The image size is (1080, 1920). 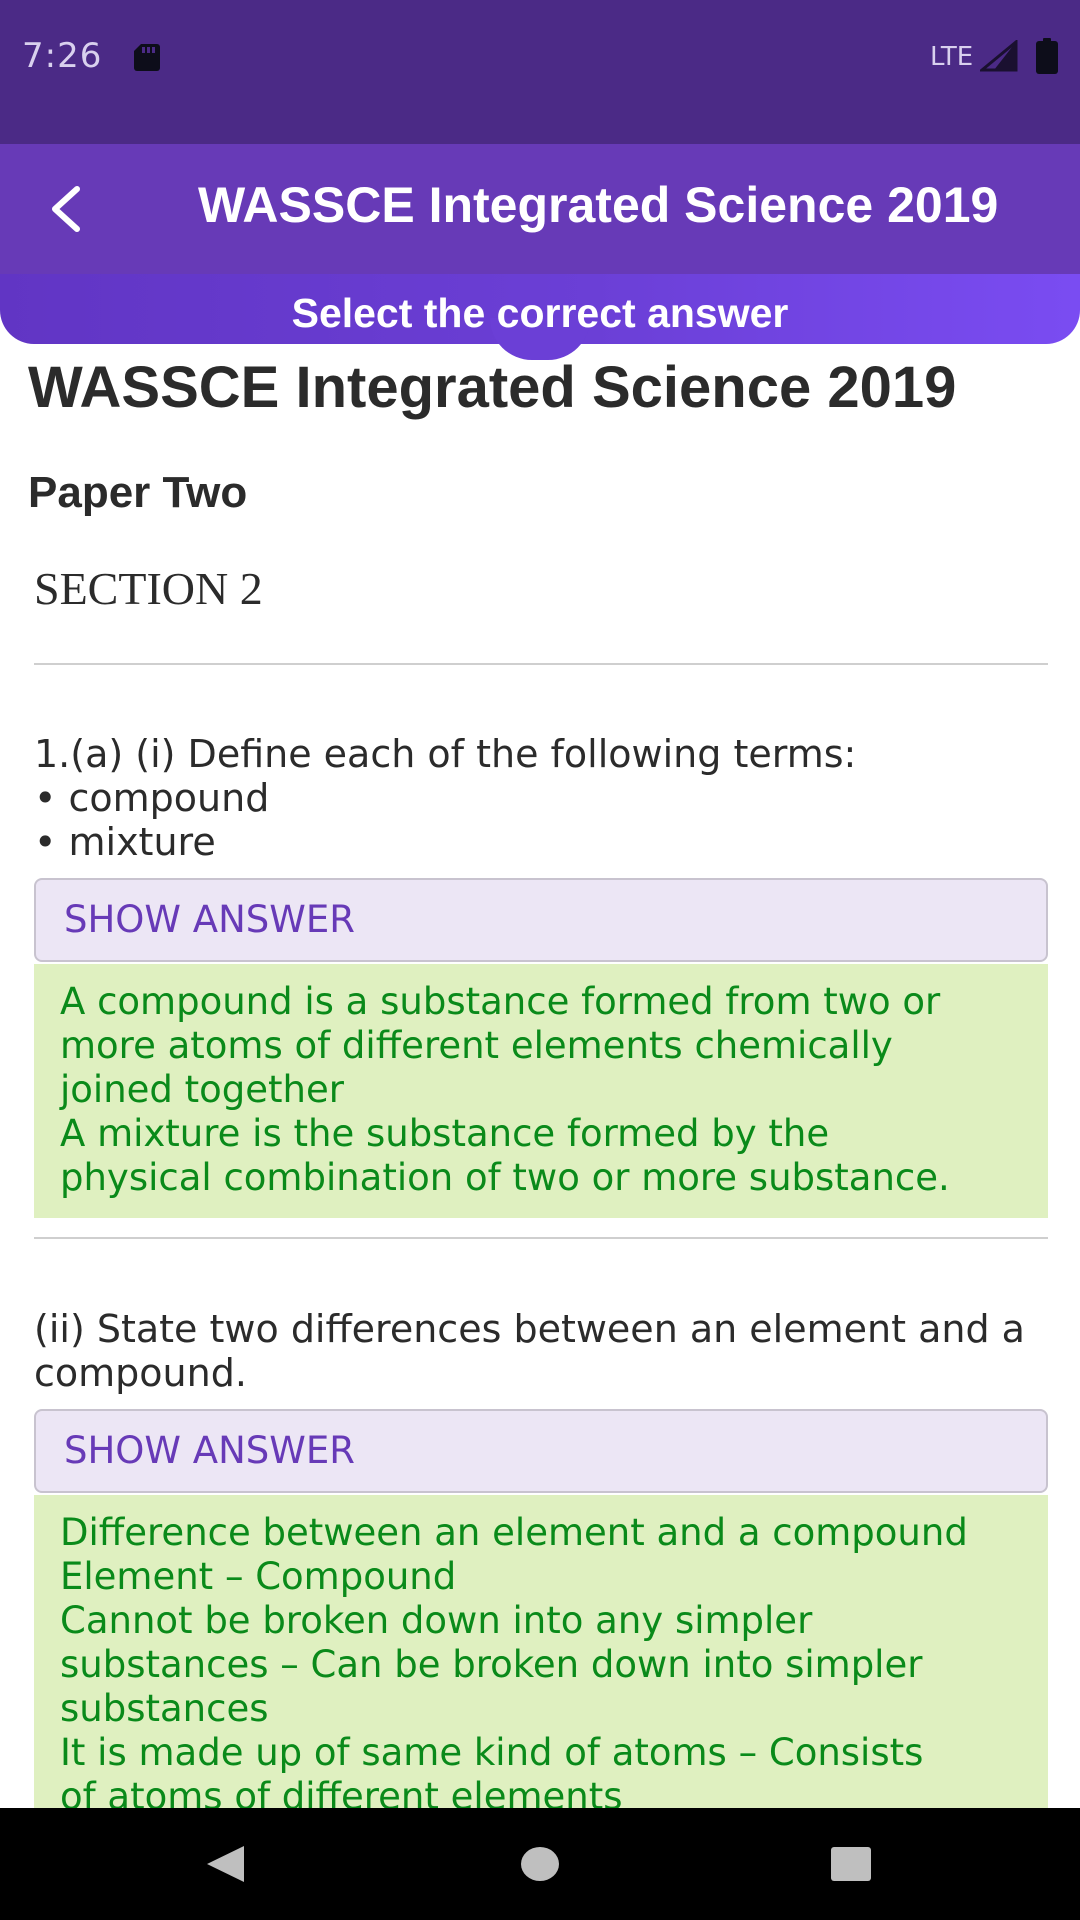 I want to click on status-time: 7:26, so click(x=62, y=56).